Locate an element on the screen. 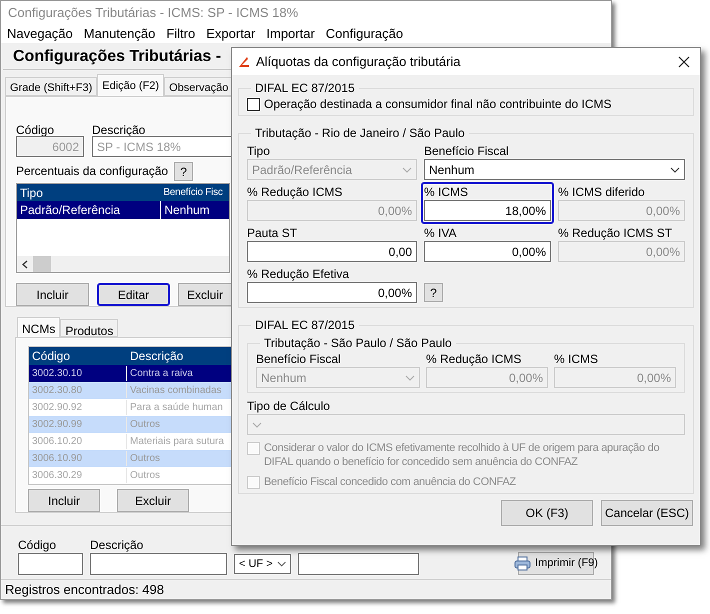 This screenshot has width=710, height=614. menu-item: Configuração is located at coordinates (365, 34).